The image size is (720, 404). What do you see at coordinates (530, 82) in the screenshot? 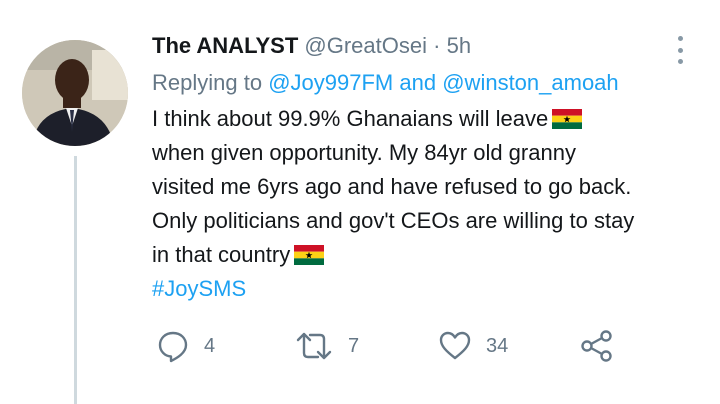
I see `mention-link: @winston_amoah` at bounding box center [530, 82].